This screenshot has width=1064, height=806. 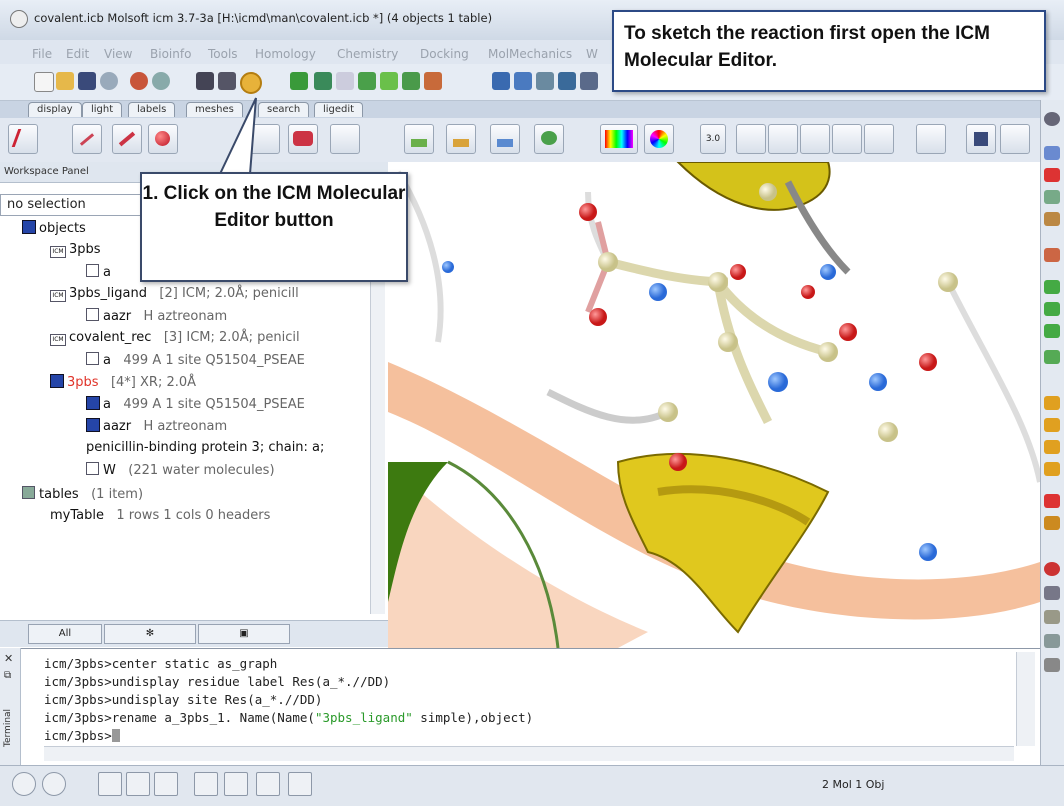 What do you see at coordinates (244, 634) in the screenshot?
I see `workspace-tab-html: ▣` at bounding box center [244, 634].